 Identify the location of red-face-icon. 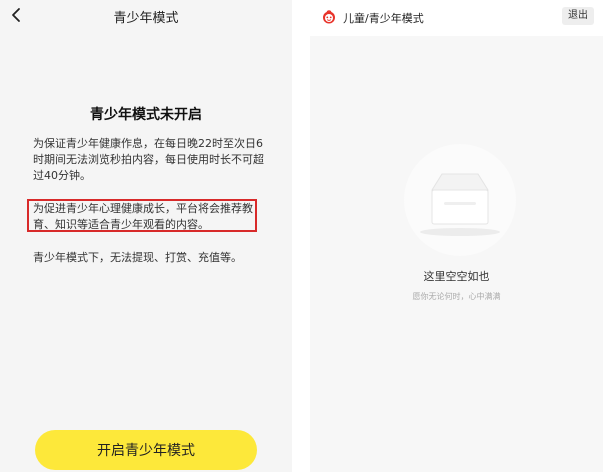
(329, 17).